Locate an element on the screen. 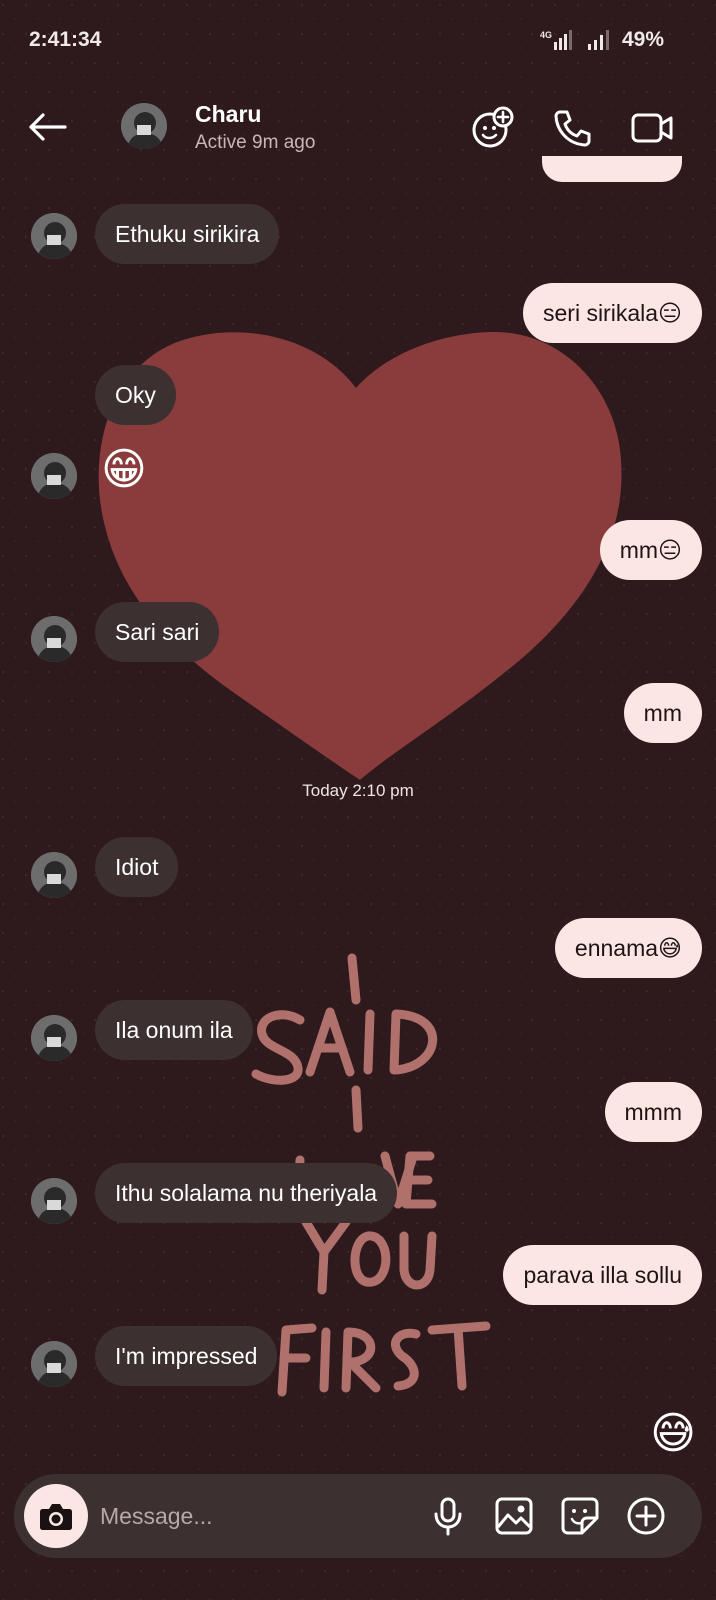  effects-icon is located at coordinates (493, 127).